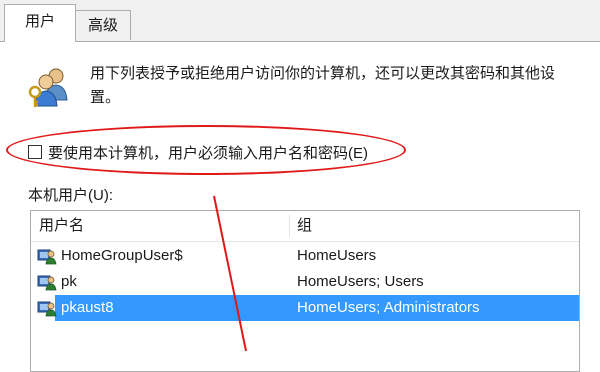 This screenshot has height=372, width=600. What do you see at coordinates (40, 23) in the screenshot?
I see `tab-users: 用户` at bounding box center [40, 23].